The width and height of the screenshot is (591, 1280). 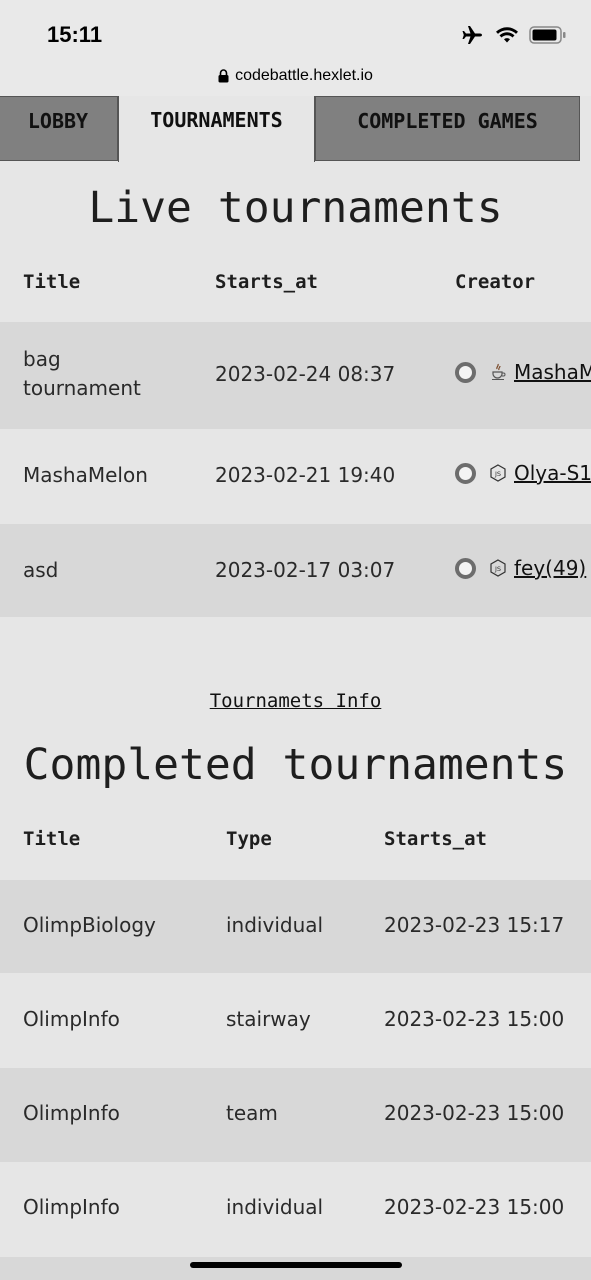 What do you see at coordinates (295, 701) in the screenshot?
I see `tournaments-info-link: Tournamets Info` at bounding box center [295, 701].